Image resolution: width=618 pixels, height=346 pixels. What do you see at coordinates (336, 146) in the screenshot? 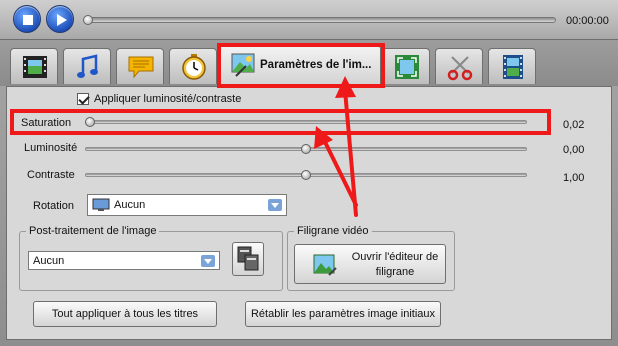
I see `annotation-arrows` at bounding box center [336, 146].